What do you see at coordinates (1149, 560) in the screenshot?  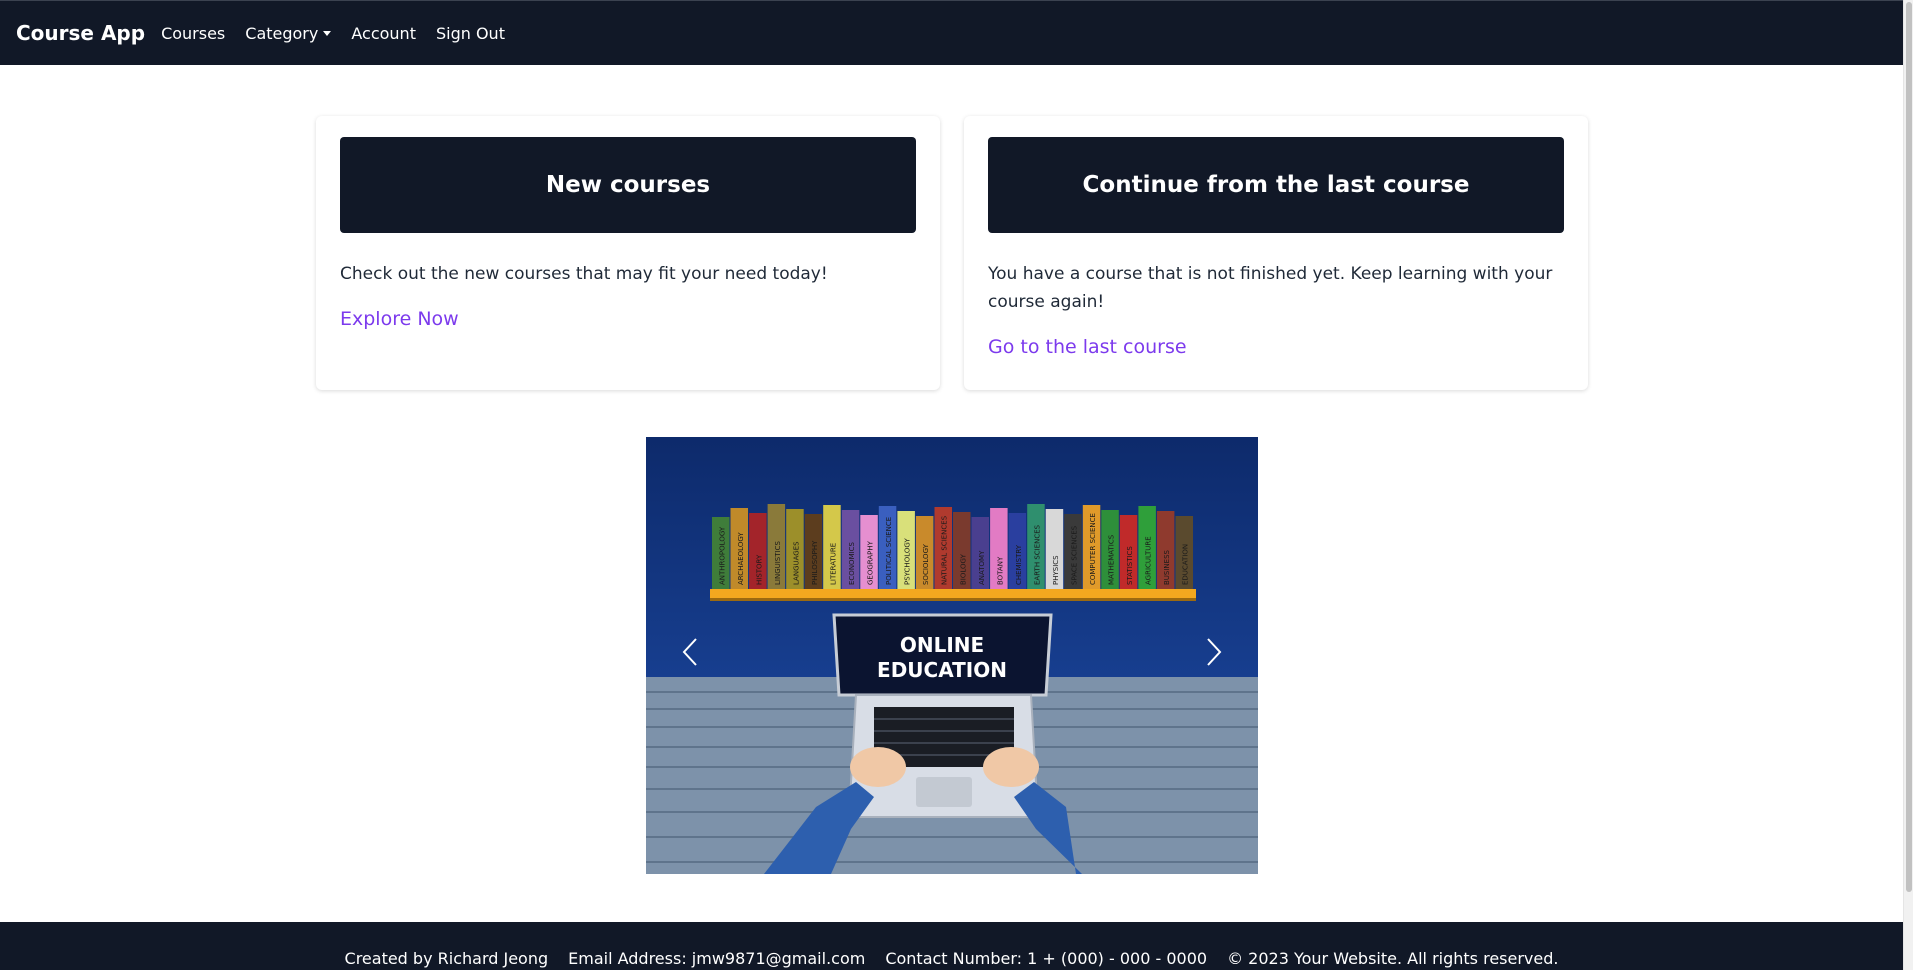 I see `book-spine-title: AGRICULTURE` at bounding box center [1149, 560].